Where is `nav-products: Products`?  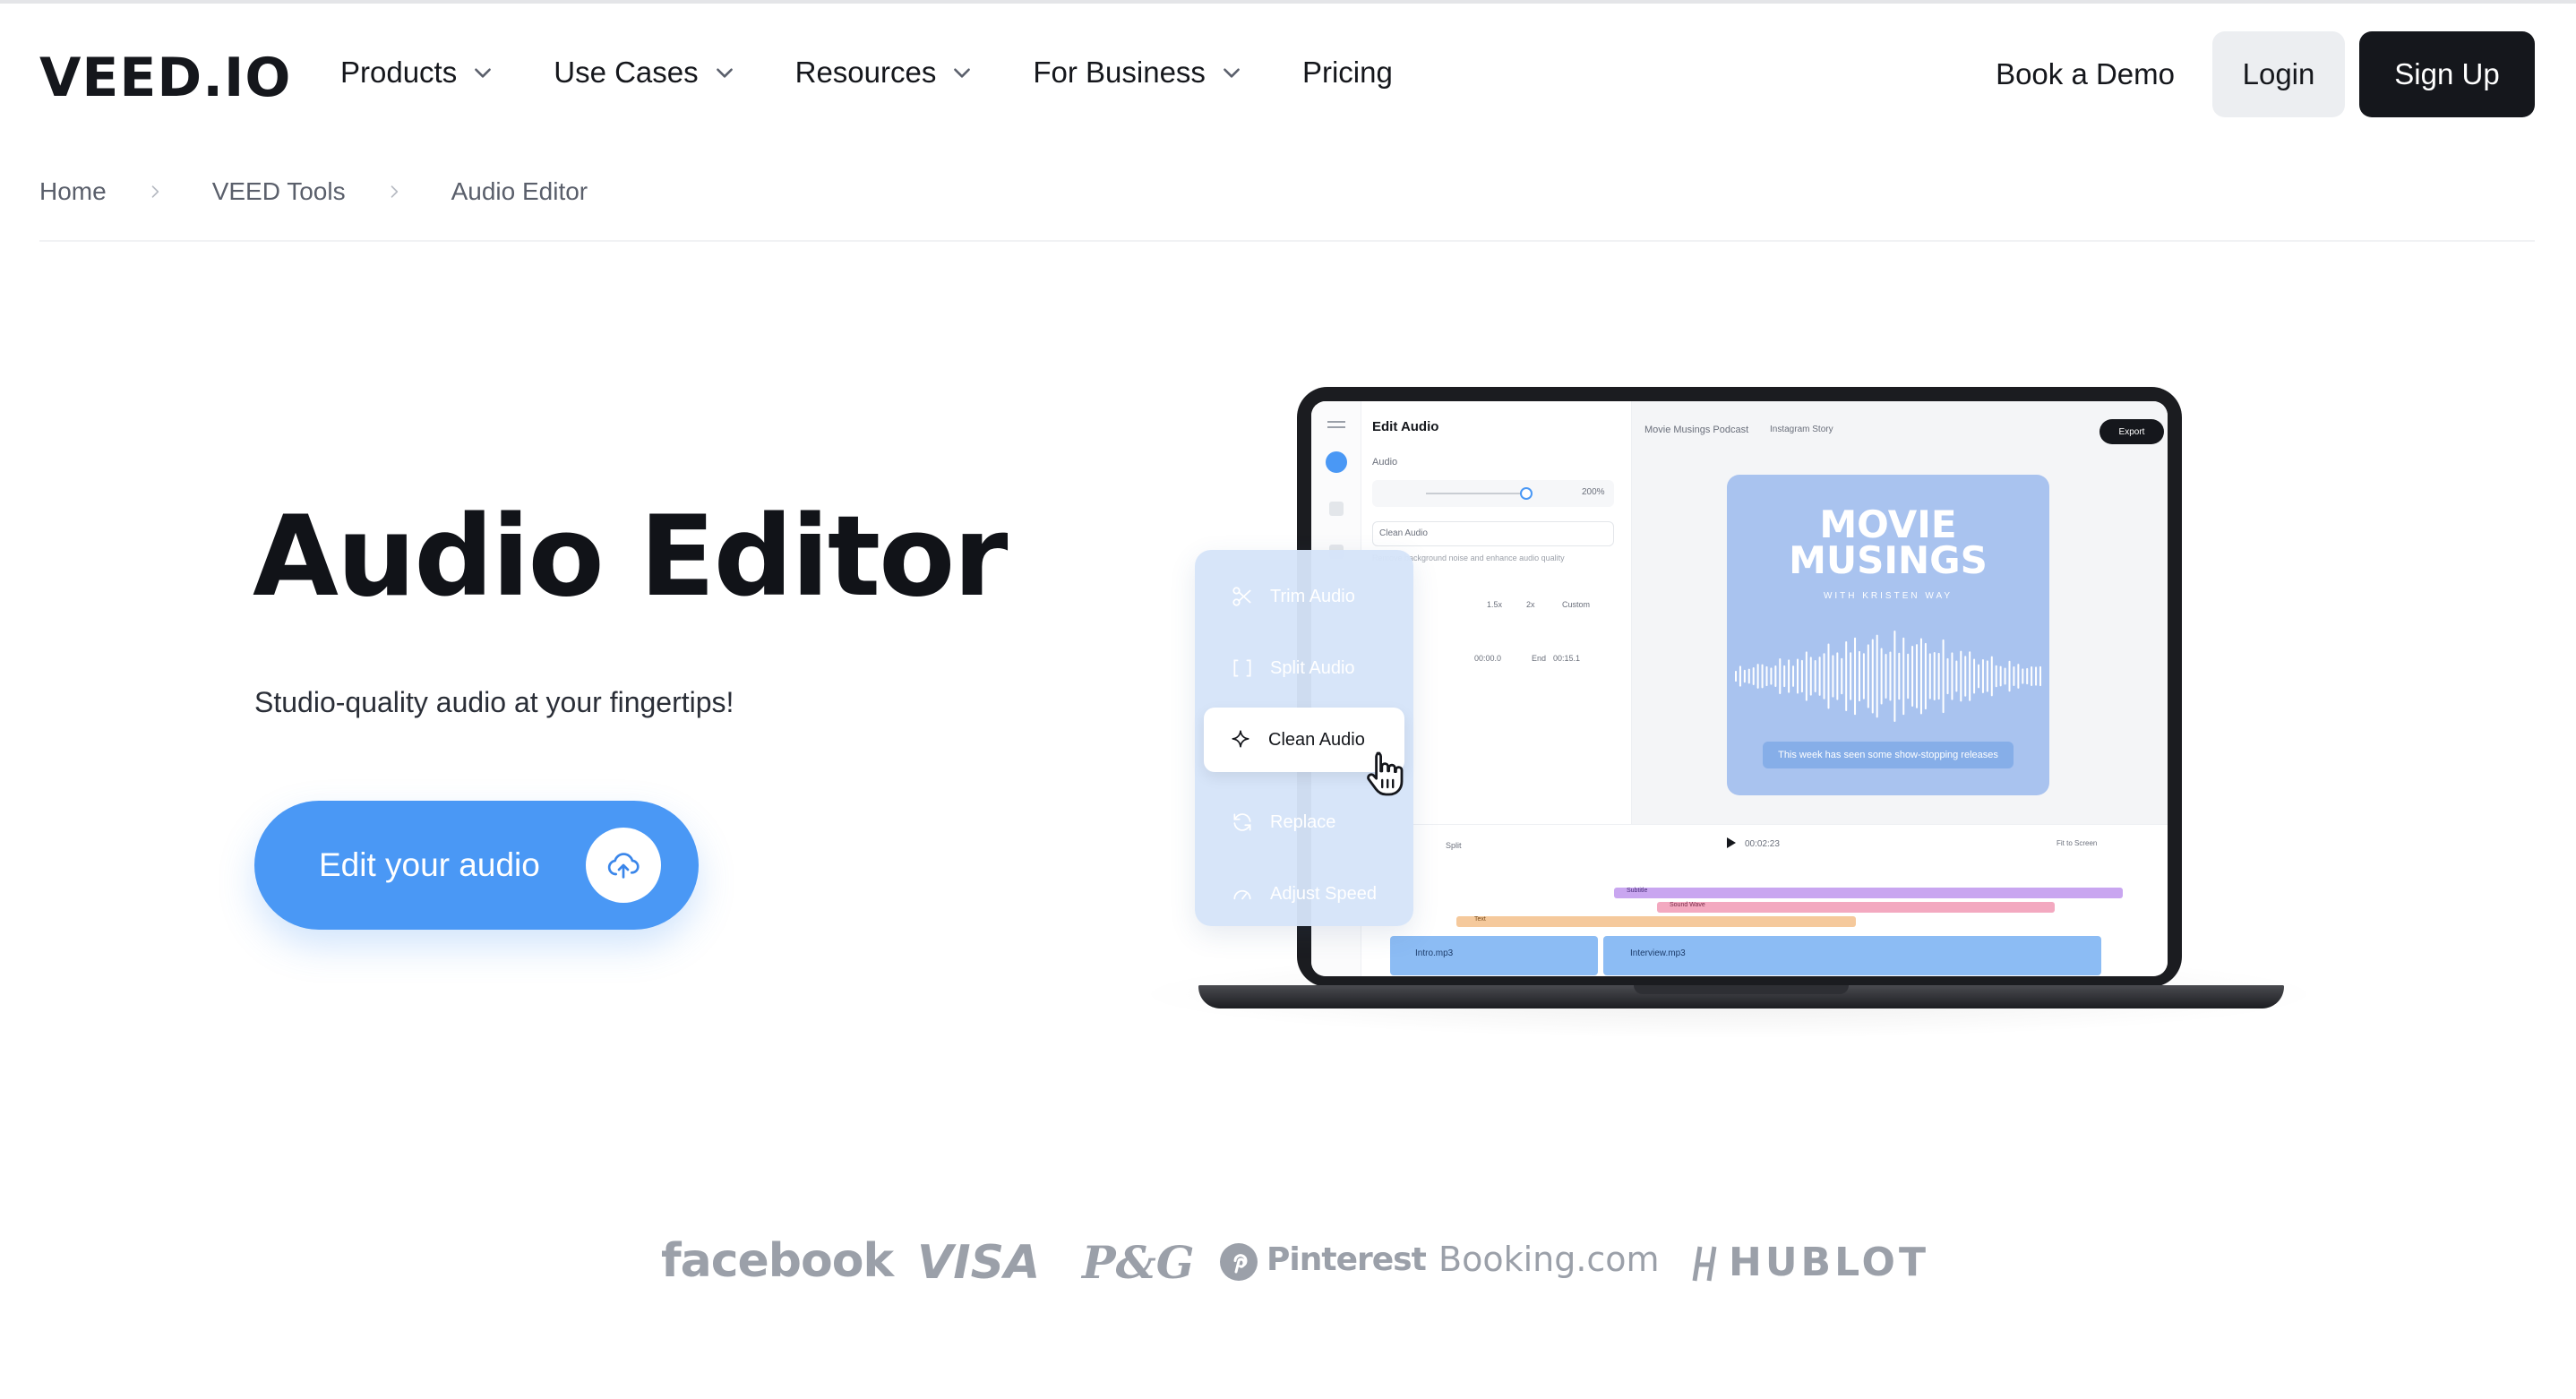
nav-products: Products is located at coordinates (417, 73).